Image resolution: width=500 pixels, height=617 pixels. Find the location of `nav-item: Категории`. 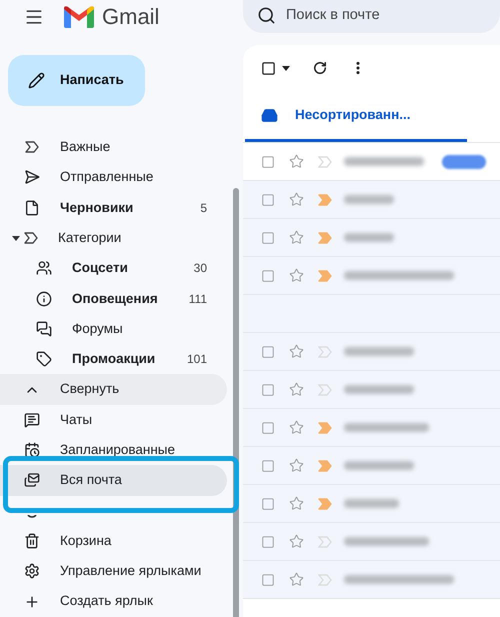

nav-item: Категории is located at coordinates (113, 238).